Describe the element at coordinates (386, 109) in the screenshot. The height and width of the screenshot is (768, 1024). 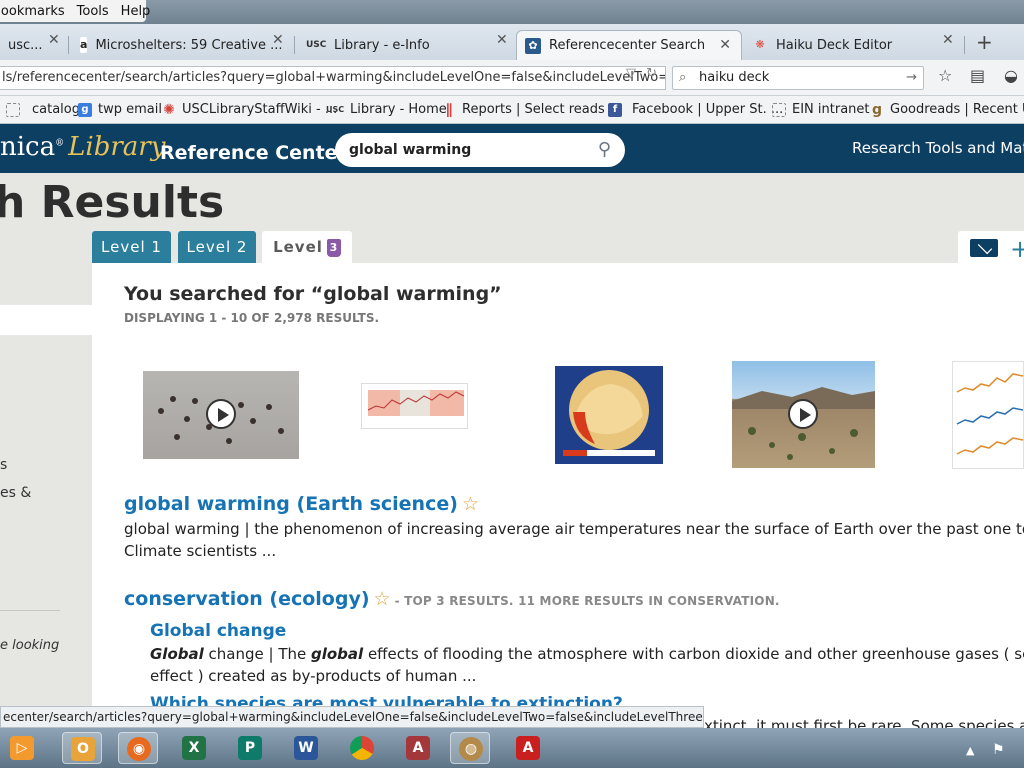
I see `bookmark-library-home: USC Library - Home` at that location.